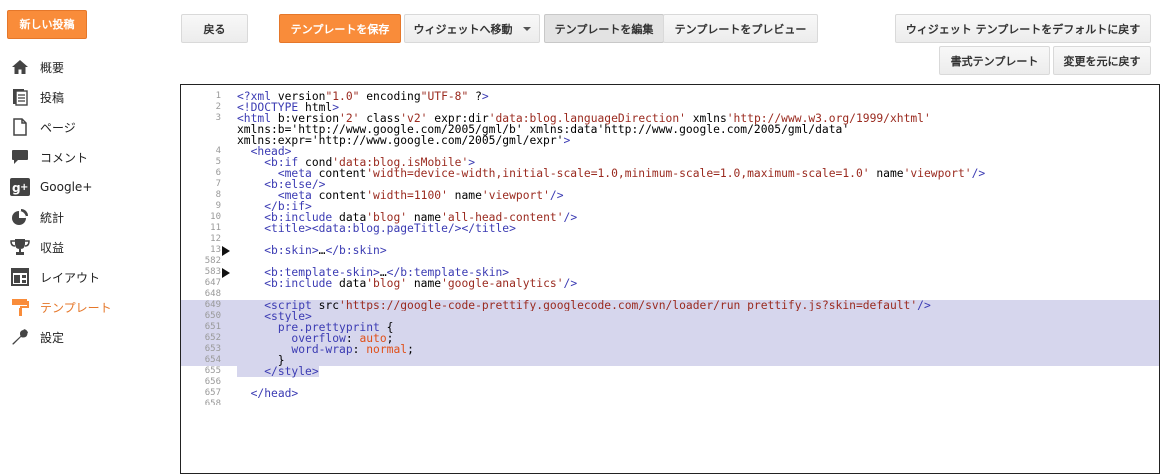 This screenshot has height=474, width=1170. Describe the element at coordinates (218, 96) in the screenshot. I see `line-number: 1` at that location.